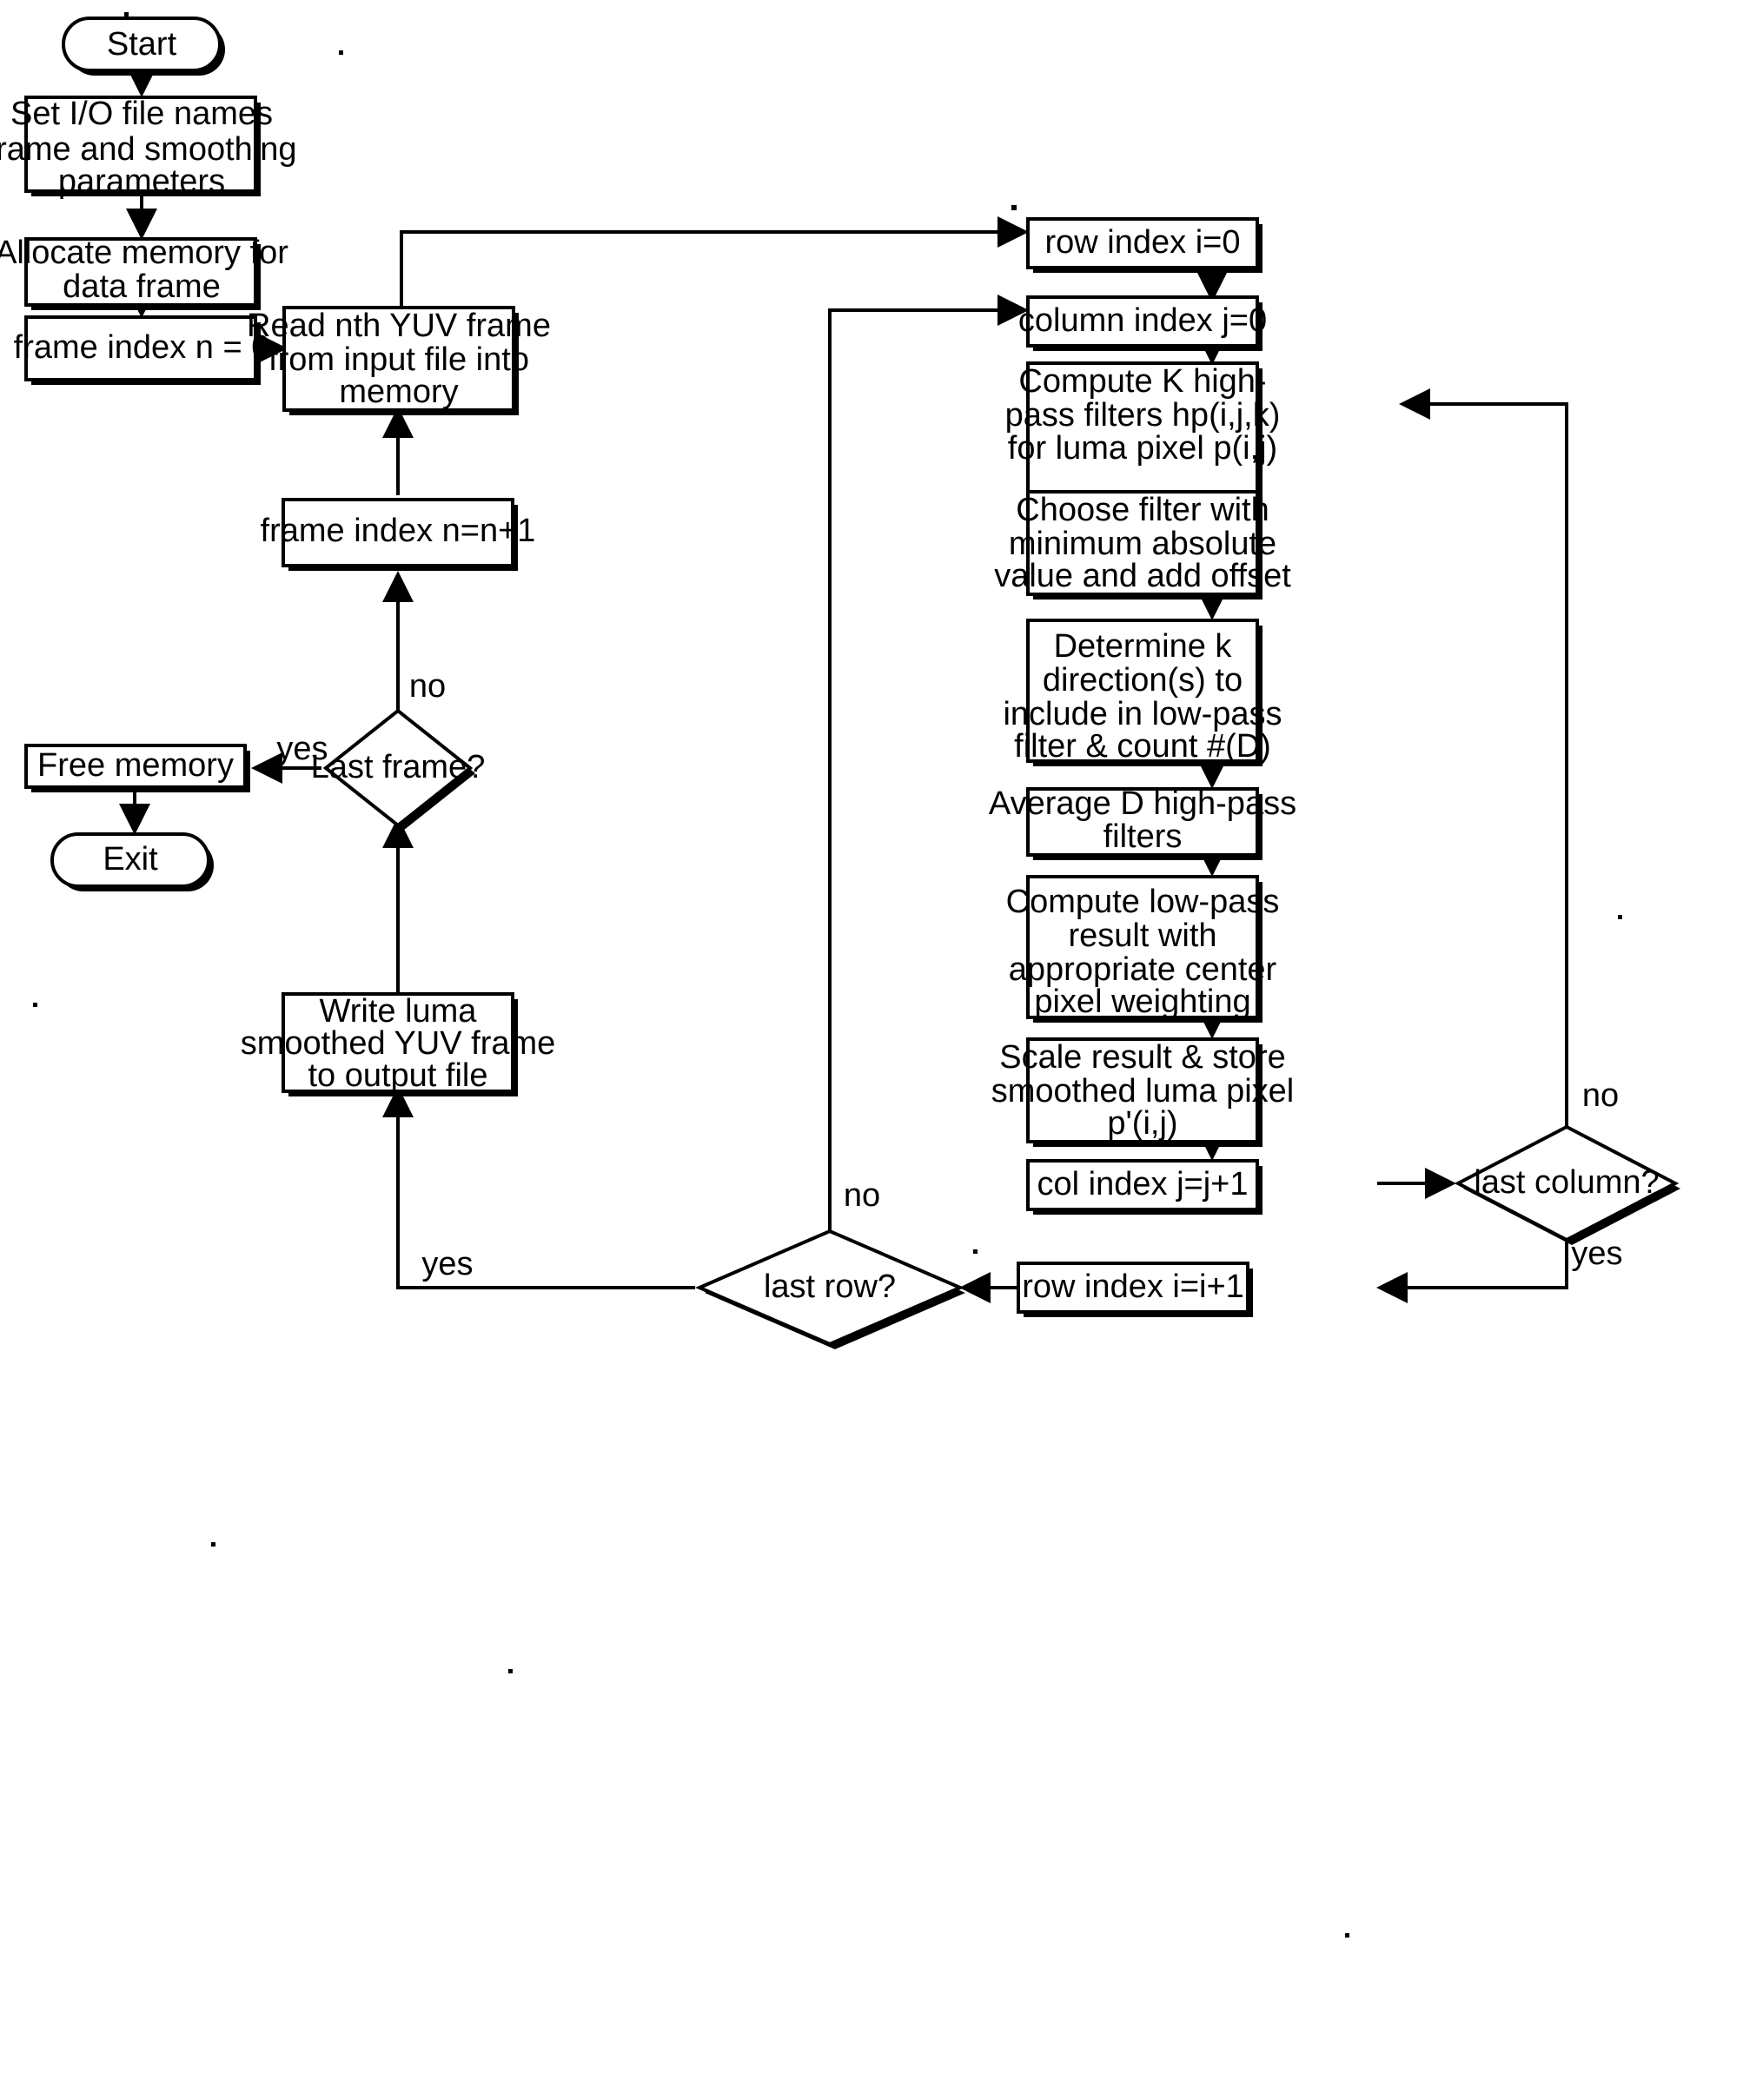 Image resolution: width=1743 pixels, height=2100 pixels. I want to click on node-last-column-decision: last column?, so click(1567, 1184).